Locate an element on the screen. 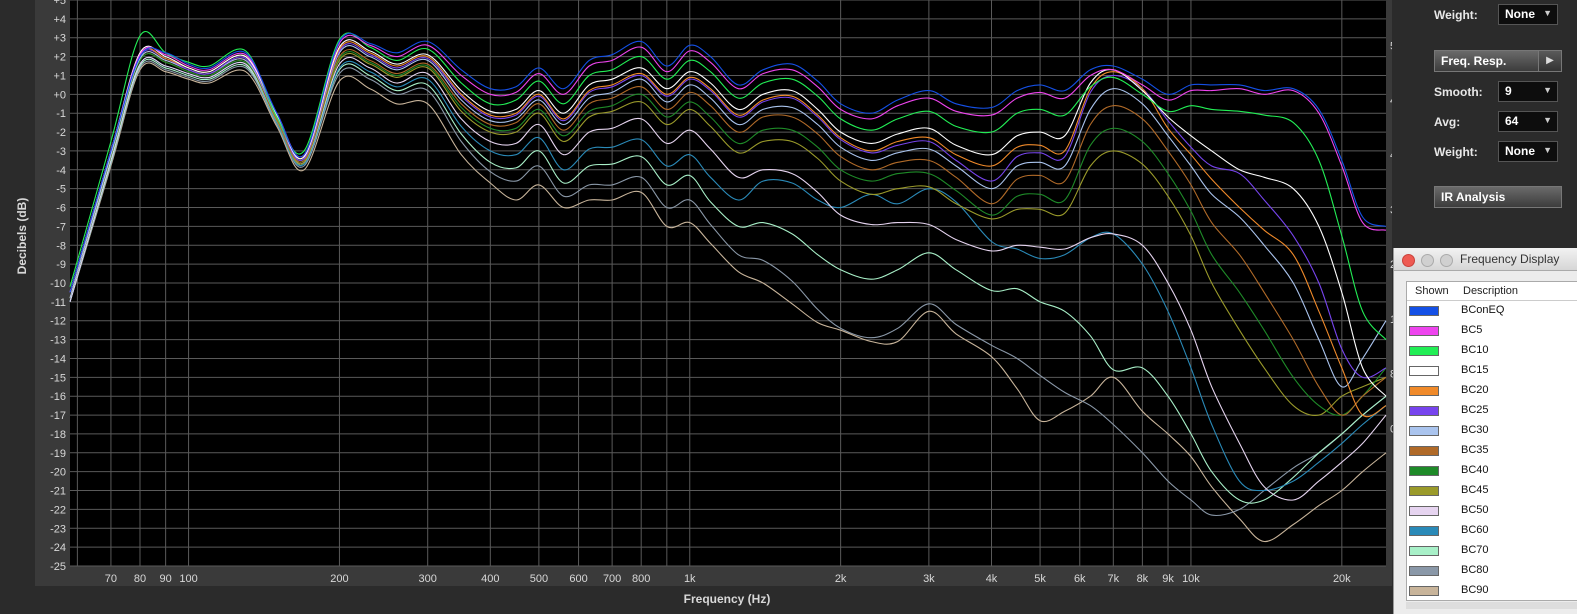 This screenshot has height=614, width=1577. legend-row-bc70: BC70 is located at coordinates (1492, 551).